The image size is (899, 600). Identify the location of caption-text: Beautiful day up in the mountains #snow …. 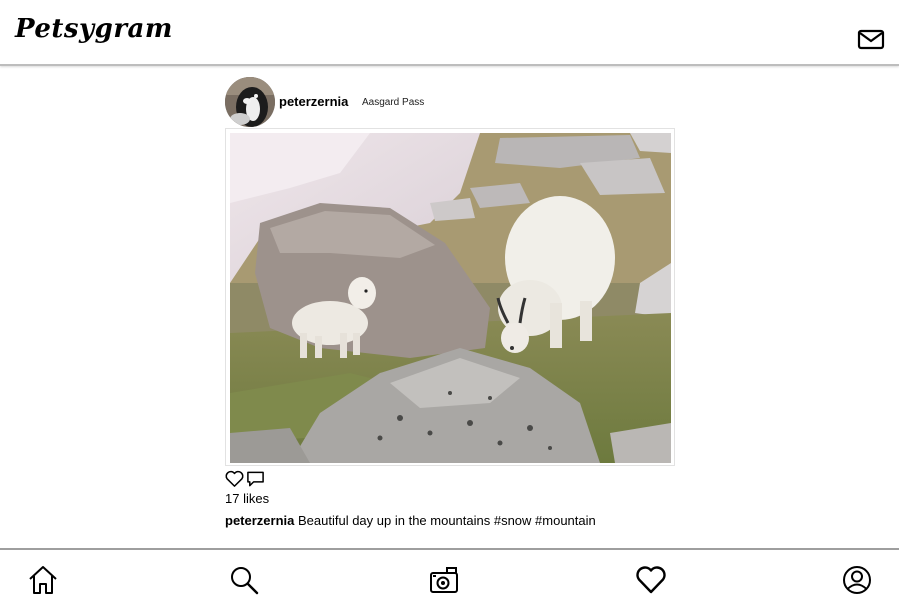
(447, 520).